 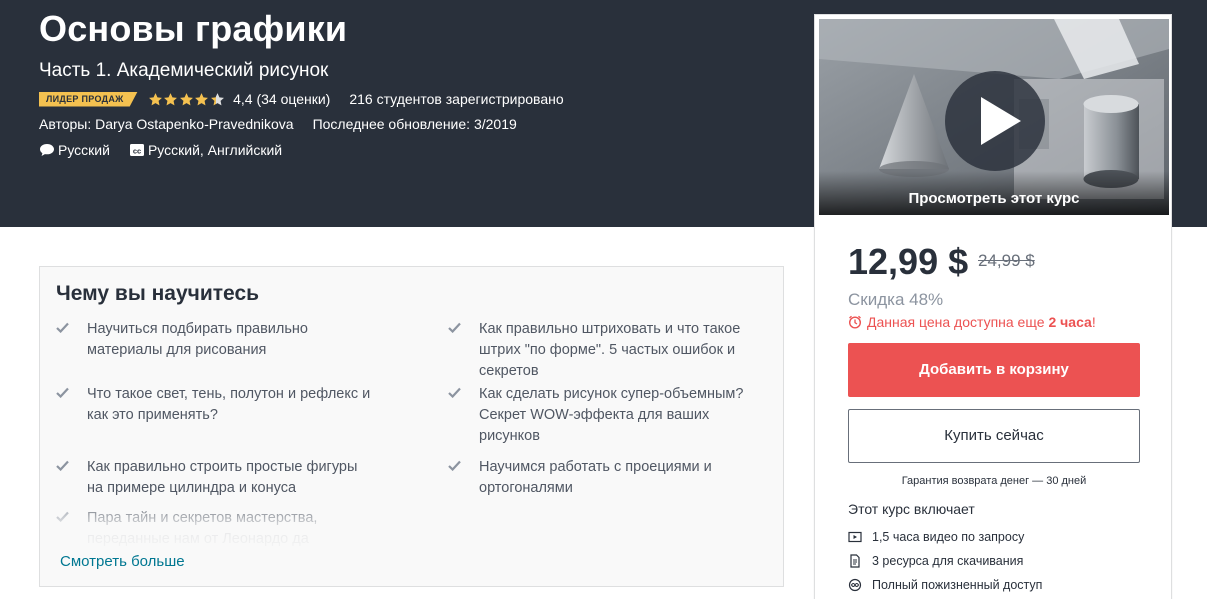 I want to click on language-row: Русский cc Русский, Английский, so click(x=160, y=150).